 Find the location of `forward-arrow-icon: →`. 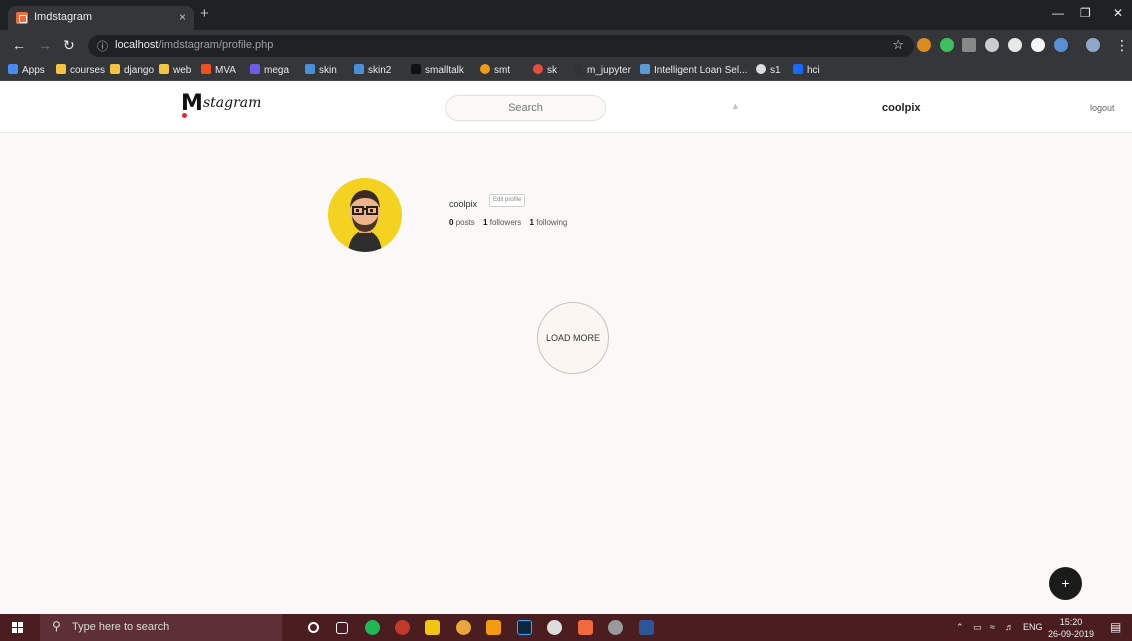

forward-arrow-icon: → is located at coordinates (45, 45).